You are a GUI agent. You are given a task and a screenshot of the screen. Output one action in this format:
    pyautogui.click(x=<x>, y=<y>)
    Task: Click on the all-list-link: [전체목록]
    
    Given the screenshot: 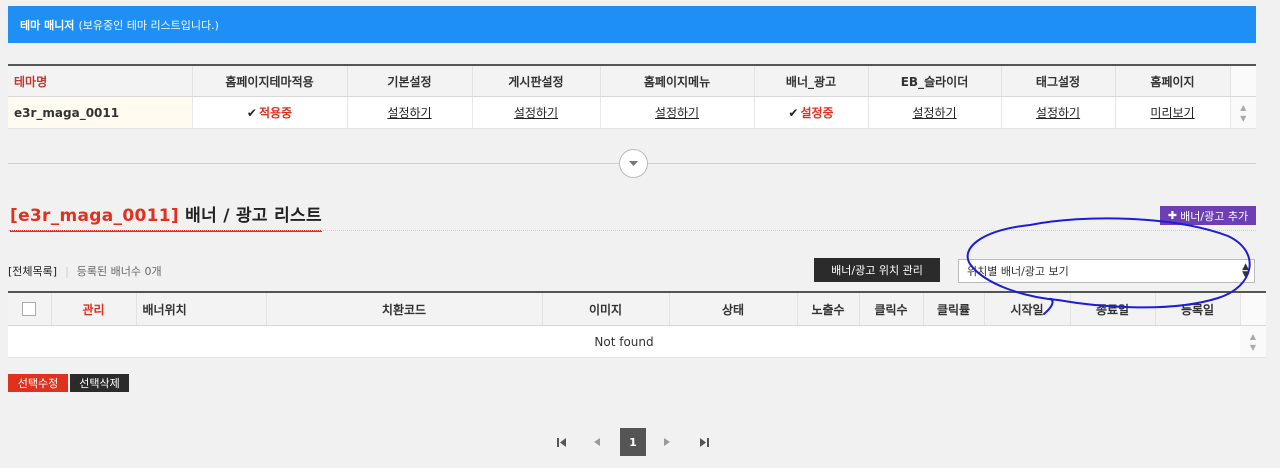 What is the action you would take?
    pyautogui.click(x=32, y=271)
    